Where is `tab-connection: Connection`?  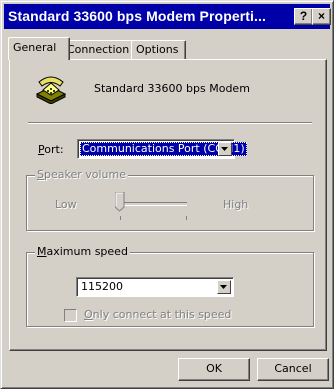 tab-connection: Connection is located at coordinates (100, 49).